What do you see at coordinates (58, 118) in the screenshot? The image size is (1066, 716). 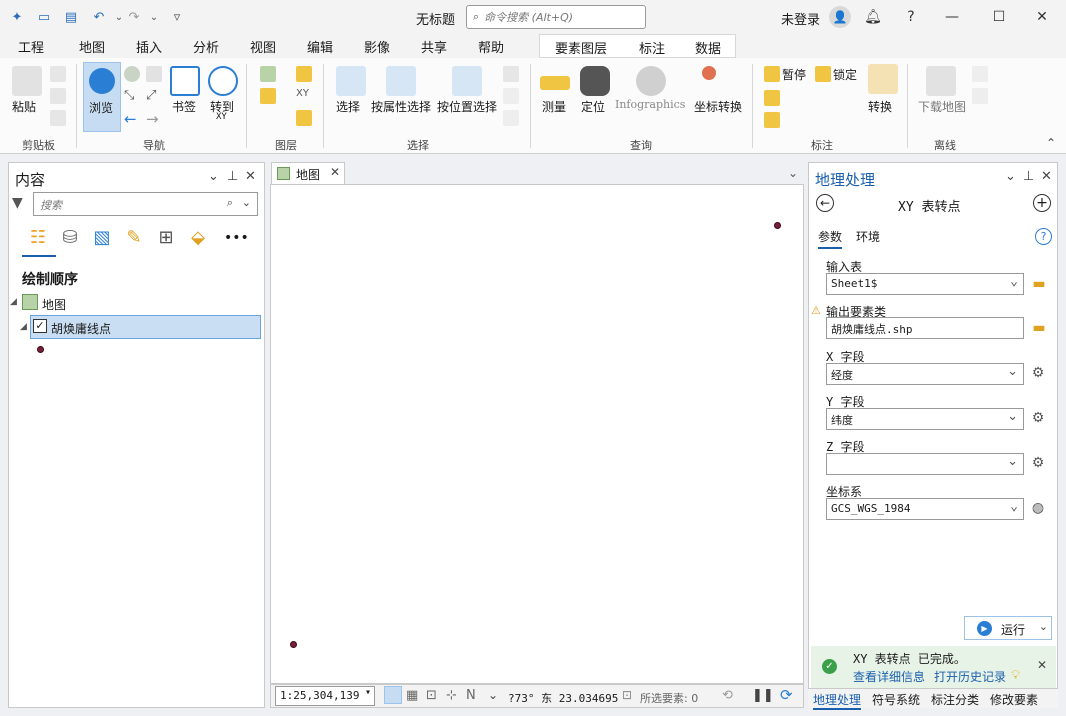 I see `copy-path-icon` at bounding box center [58, 118].